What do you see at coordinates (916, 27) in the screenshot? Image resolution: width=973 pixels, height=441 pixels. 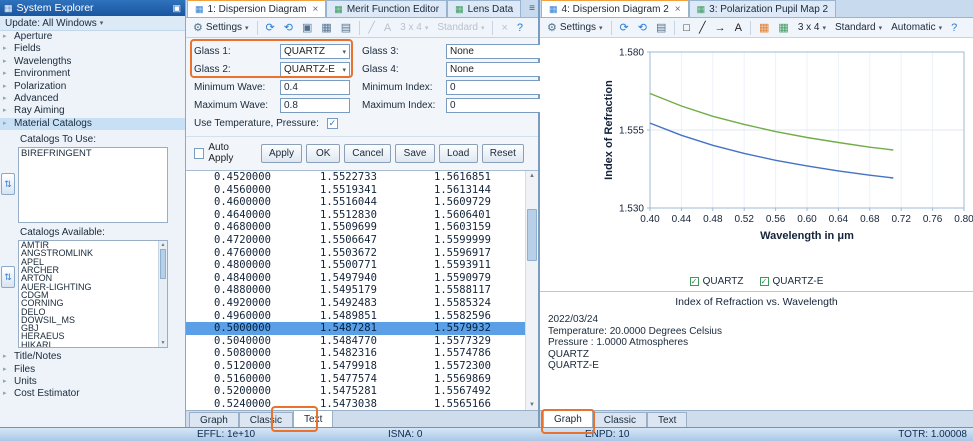 I see `aspect-dropdown: Automatic ▾` at bounding box center [916, 27].